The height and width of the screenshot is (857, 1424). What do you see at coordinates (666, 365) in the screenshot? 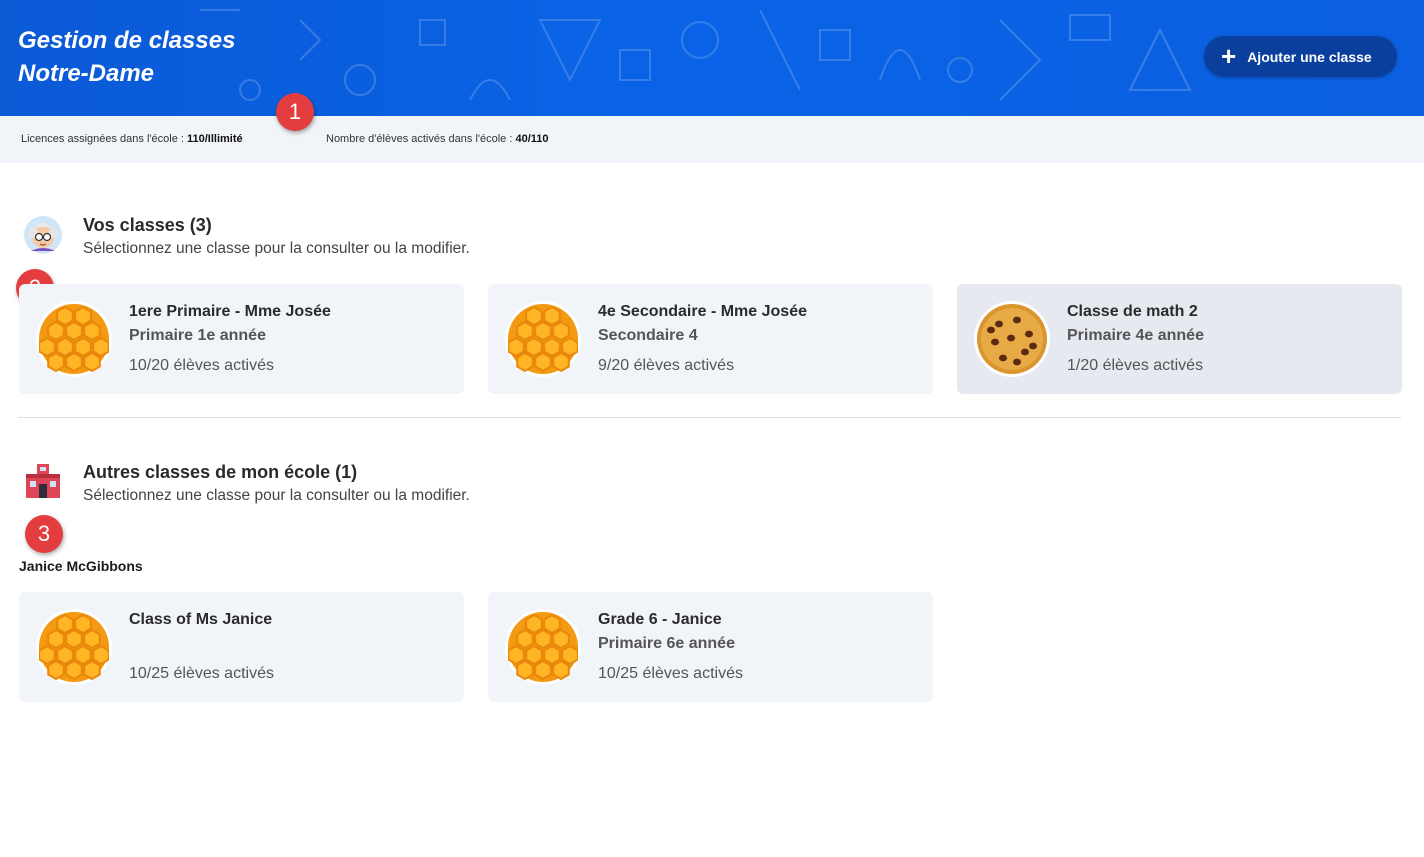
I see `class-student-count: 9/20 élèves activés` at bounding box center [666, 365].